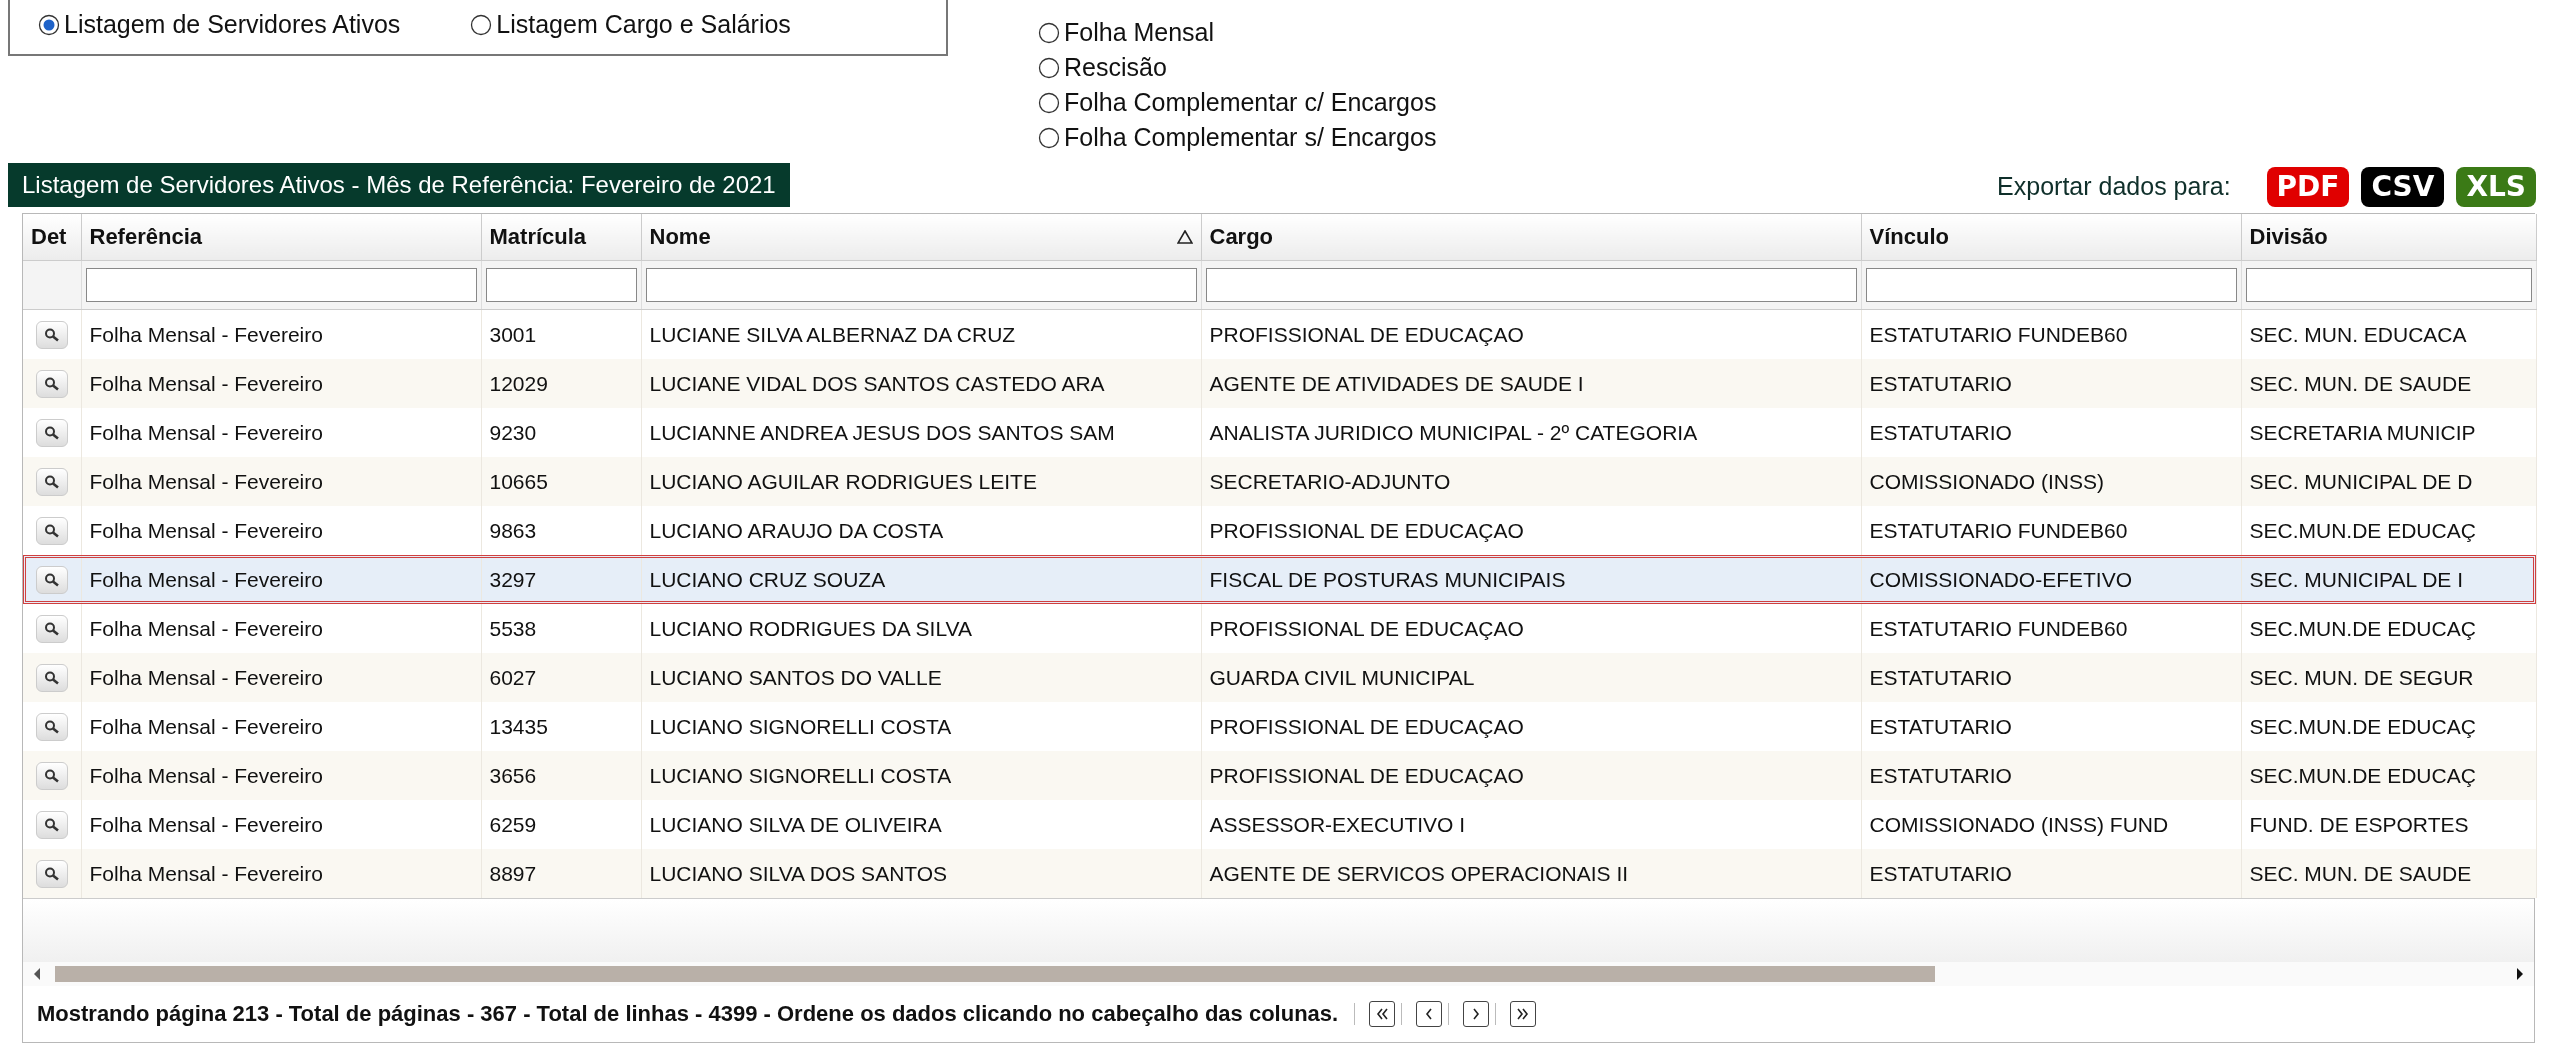 The width and height of the screenshot is (2560, 1063). What do you see at coordinates (2520, 974) in the screenshot?
I see `scroll-right-icon` at bounding box center [2520, 974].